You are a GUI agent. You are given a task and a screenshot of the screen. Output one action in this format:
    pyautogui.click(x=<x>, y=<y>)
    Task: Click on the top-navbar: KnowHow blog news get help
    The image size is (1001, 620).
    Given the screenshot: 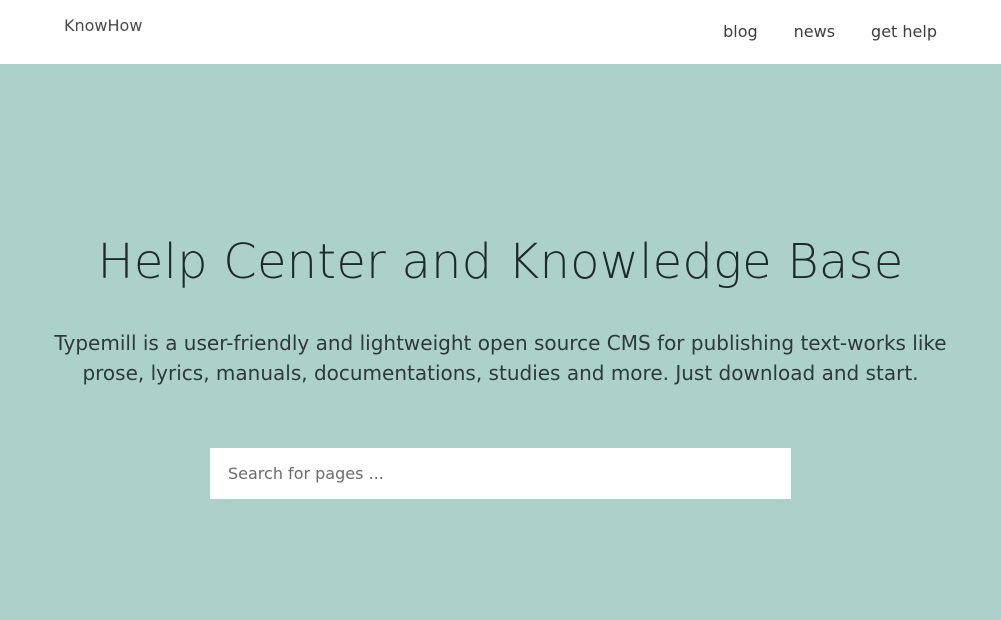 What is the action you would take?
    pyautogui.click(x=500, y=32)
    